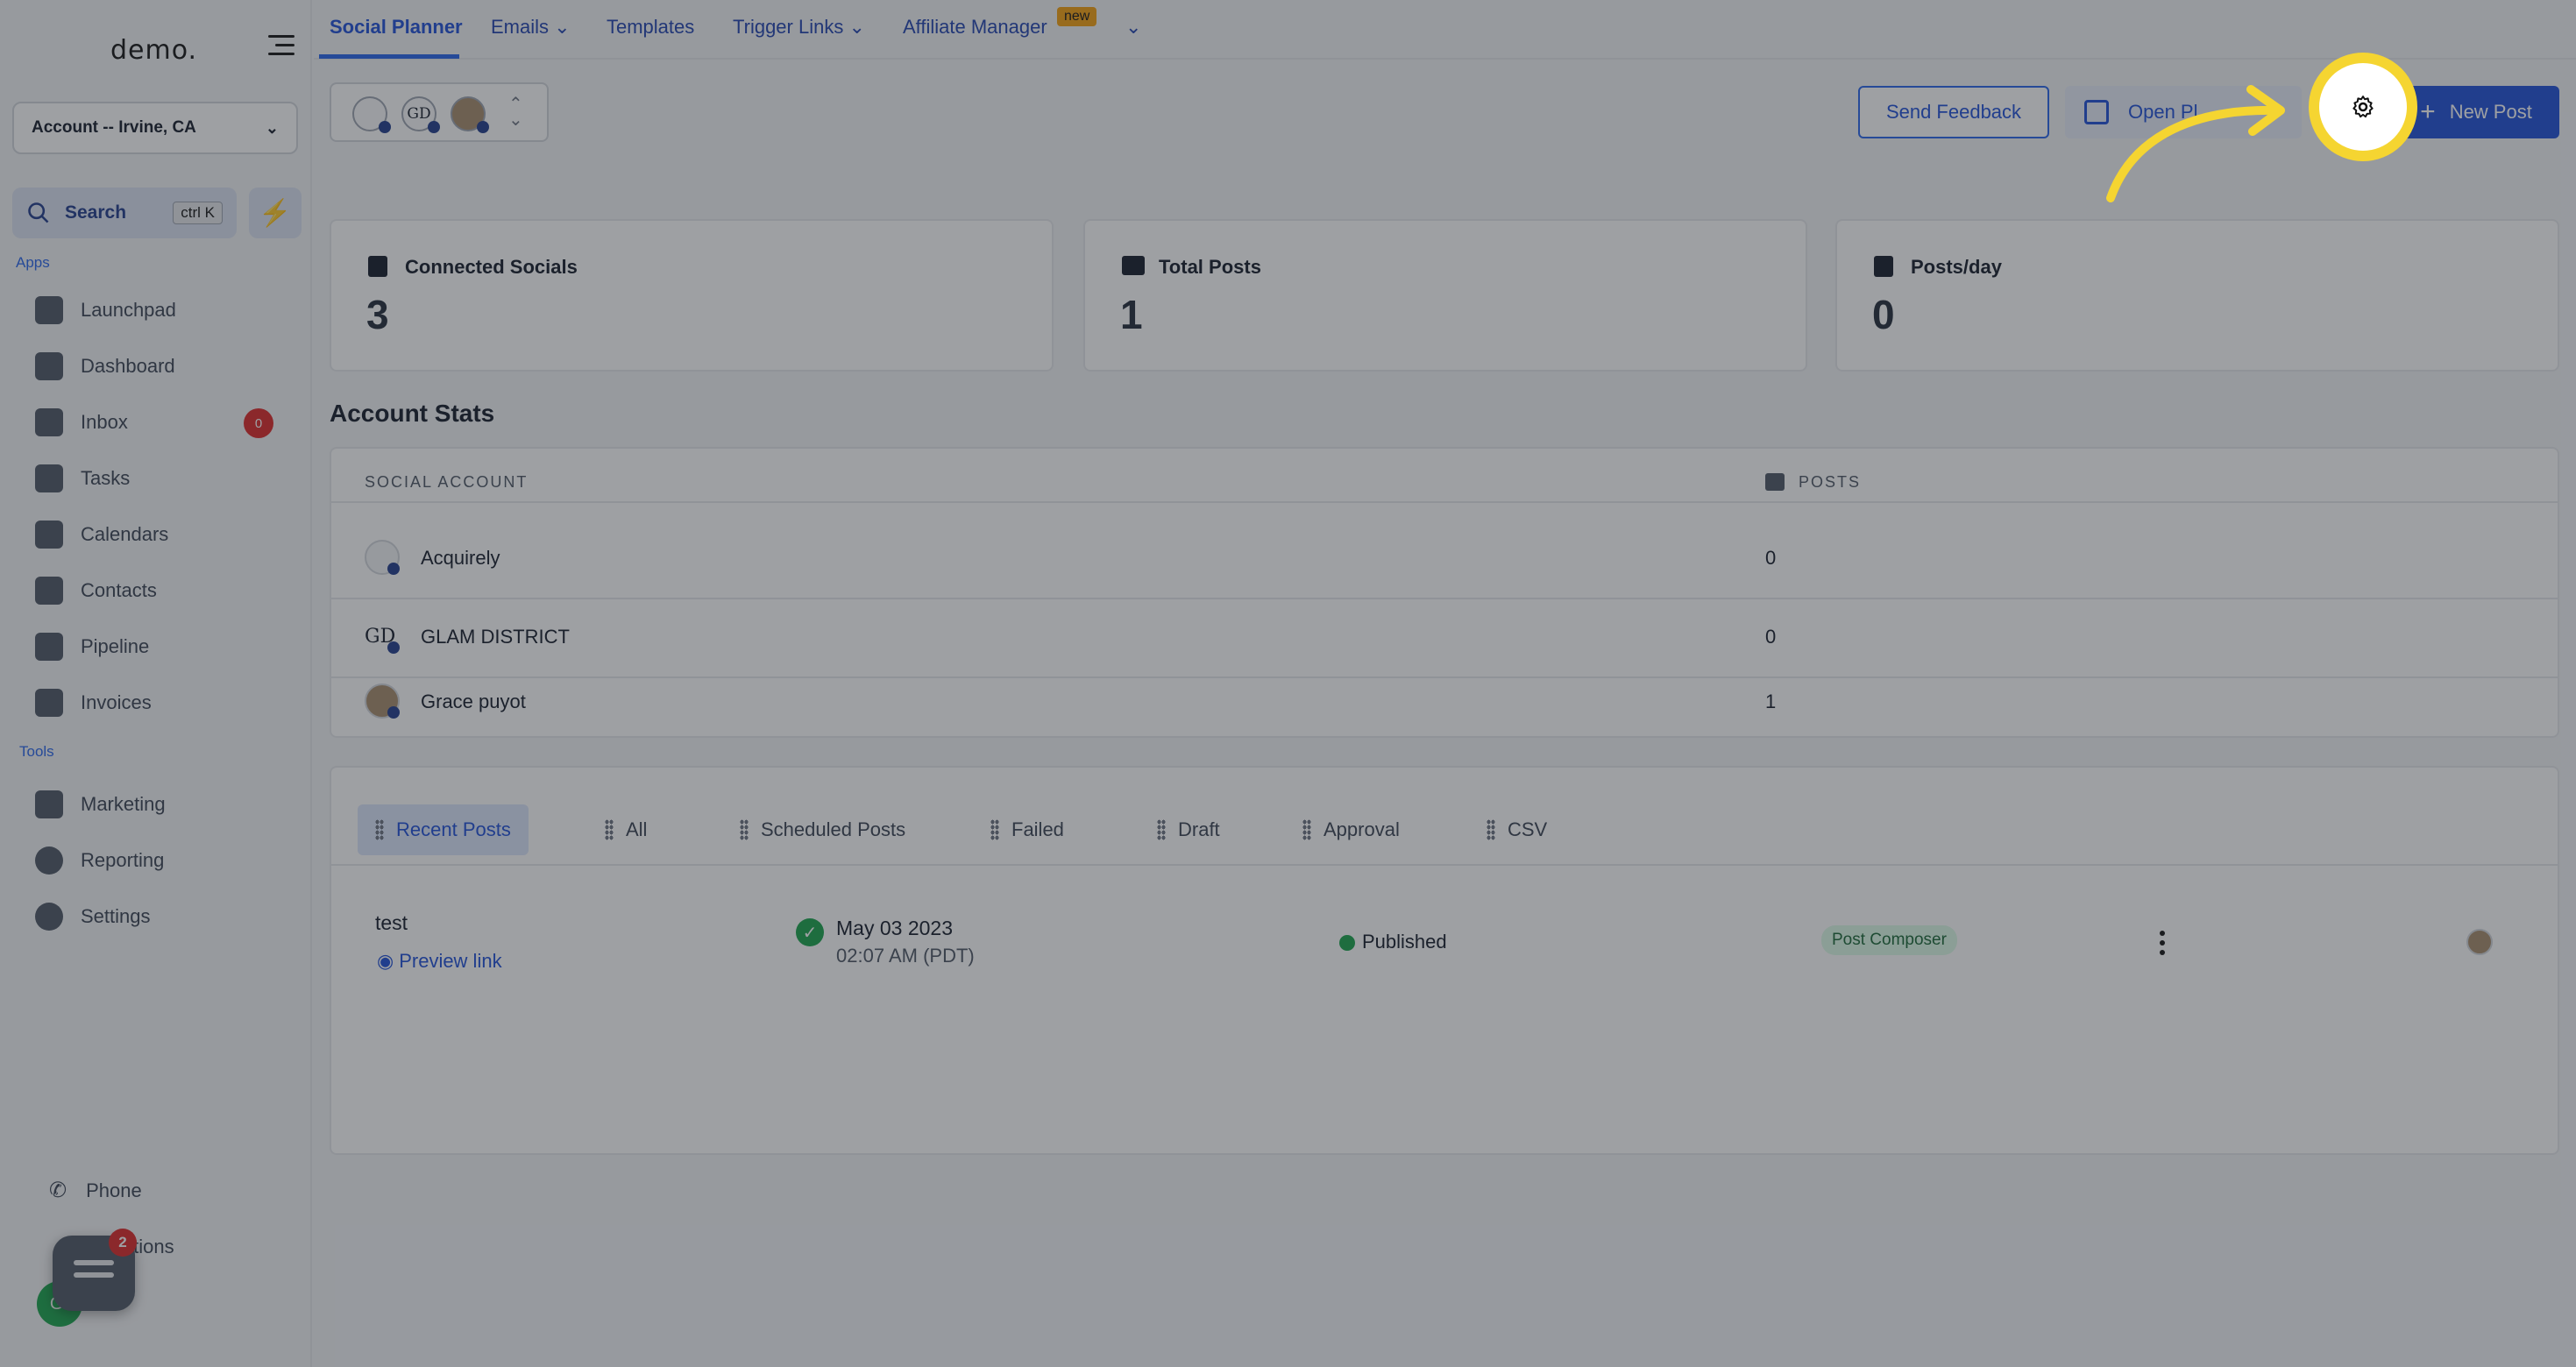 This screenshot has width=2576, height=1367. What do you see at coordinates (125, 213) in the screenshot?
I see `search-button: Search ctrl K` at bounding box center [125, 213].